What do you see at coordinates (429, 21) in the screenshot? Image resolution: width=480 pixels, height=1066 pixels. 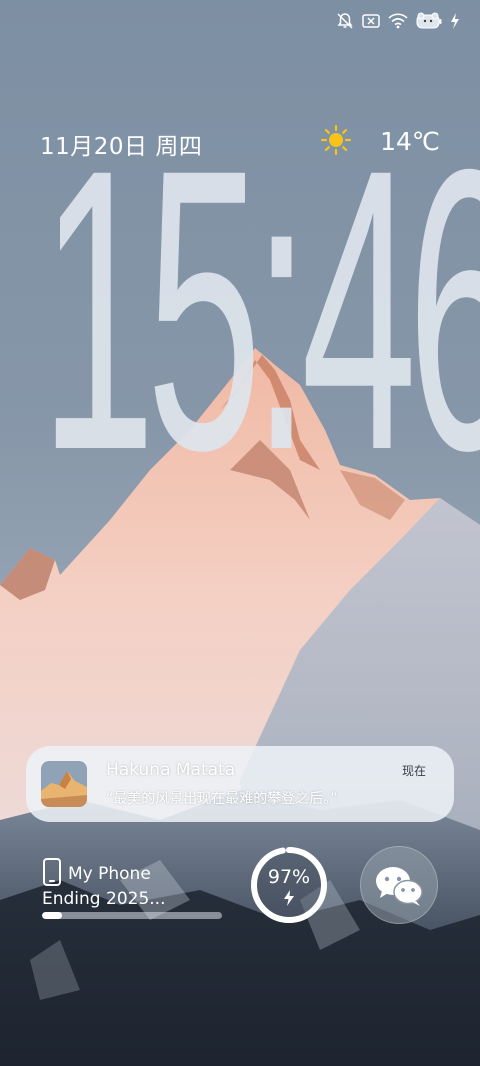 I see `battery-cartoon-icon` at bounding box center [429, 21].